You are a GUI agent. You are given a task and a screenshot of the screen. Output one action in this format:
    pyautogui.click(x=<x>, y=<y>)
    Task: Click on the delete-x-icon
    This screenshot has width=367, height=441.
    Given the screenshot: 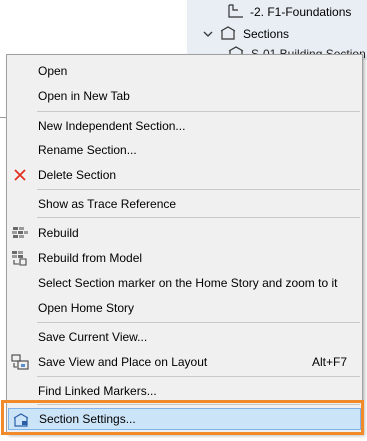 What is the action you would take?
    pyautogui.click(x=20, y=175)
    